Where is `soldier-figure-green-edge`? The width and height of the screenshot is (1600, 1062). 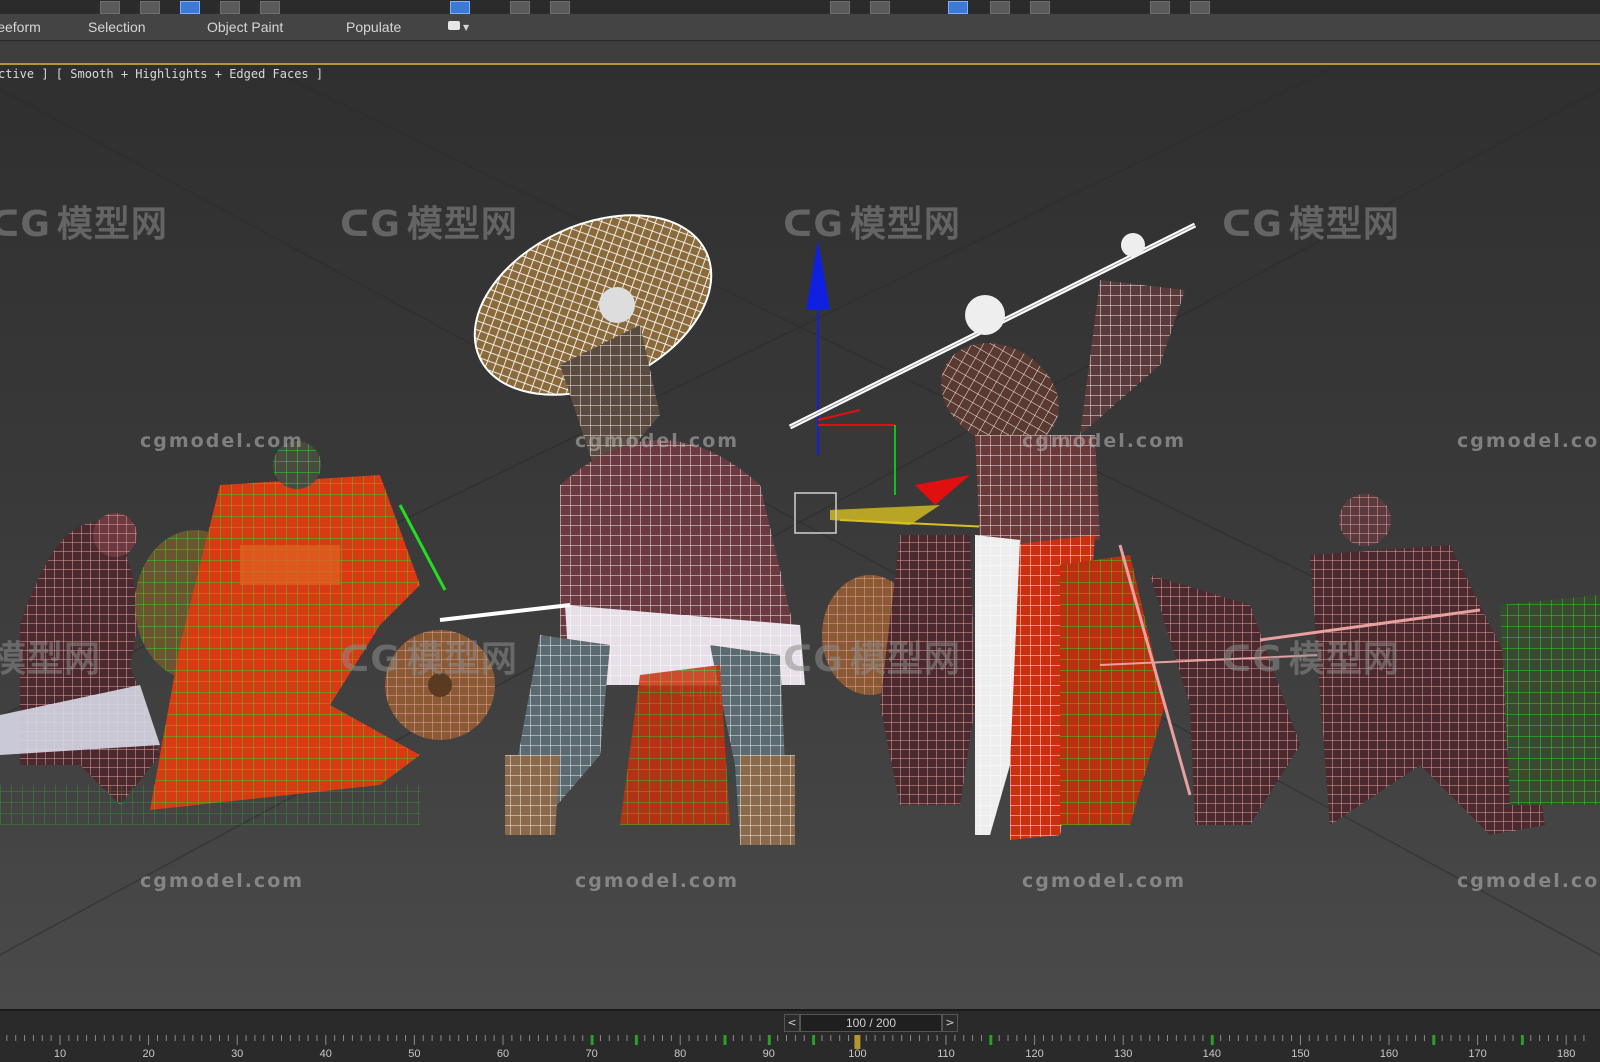 soldier-figure-green-edge is located at coordinates (1550, 700).